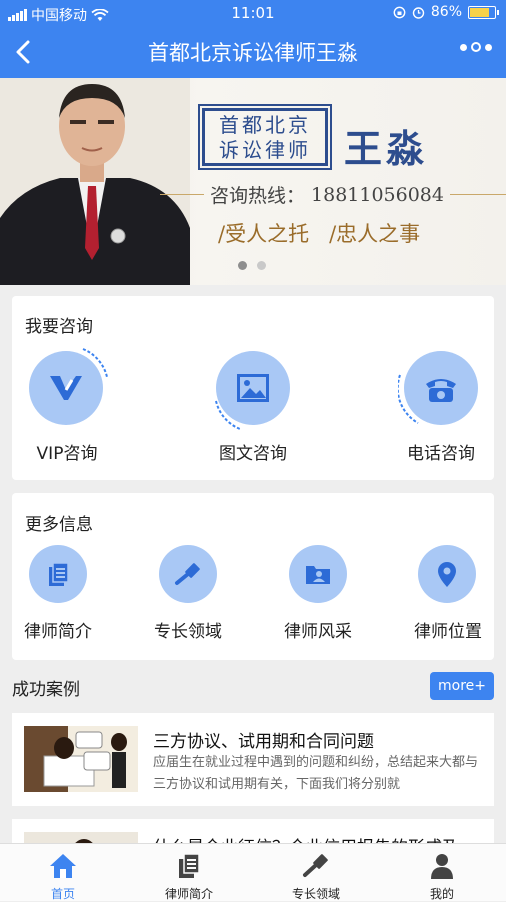 This screenshot has height=902, width=506. I want to click on image-consult-button, so click(252, 390).